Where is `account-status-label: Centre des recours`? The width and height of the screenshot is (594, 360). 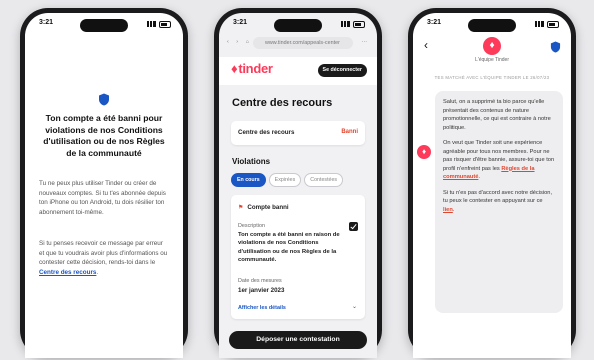 account-status-label: Centre des recours is located at coordinates (266, 132).